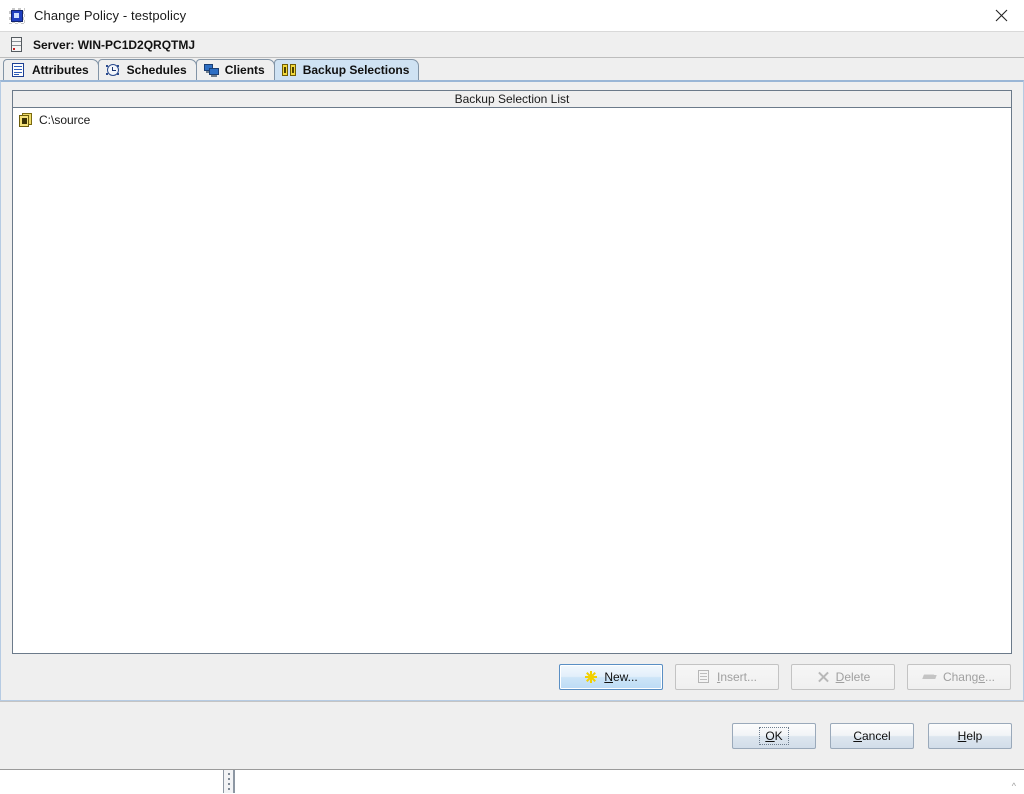  Describe the element at coordinates (512, 99) in the screenshot. I see `list-header: Backup Selection List` at that location.